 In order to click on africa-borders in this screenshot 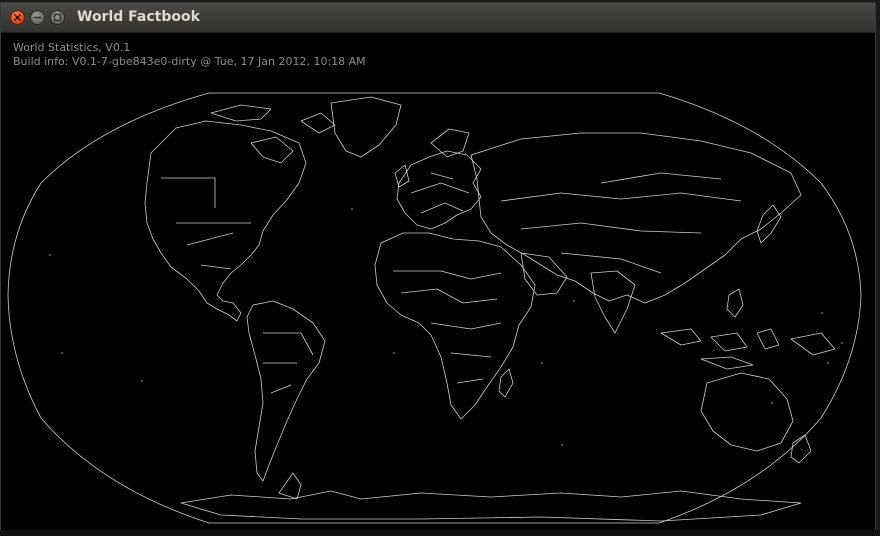, I will do `click(447, 327)`.